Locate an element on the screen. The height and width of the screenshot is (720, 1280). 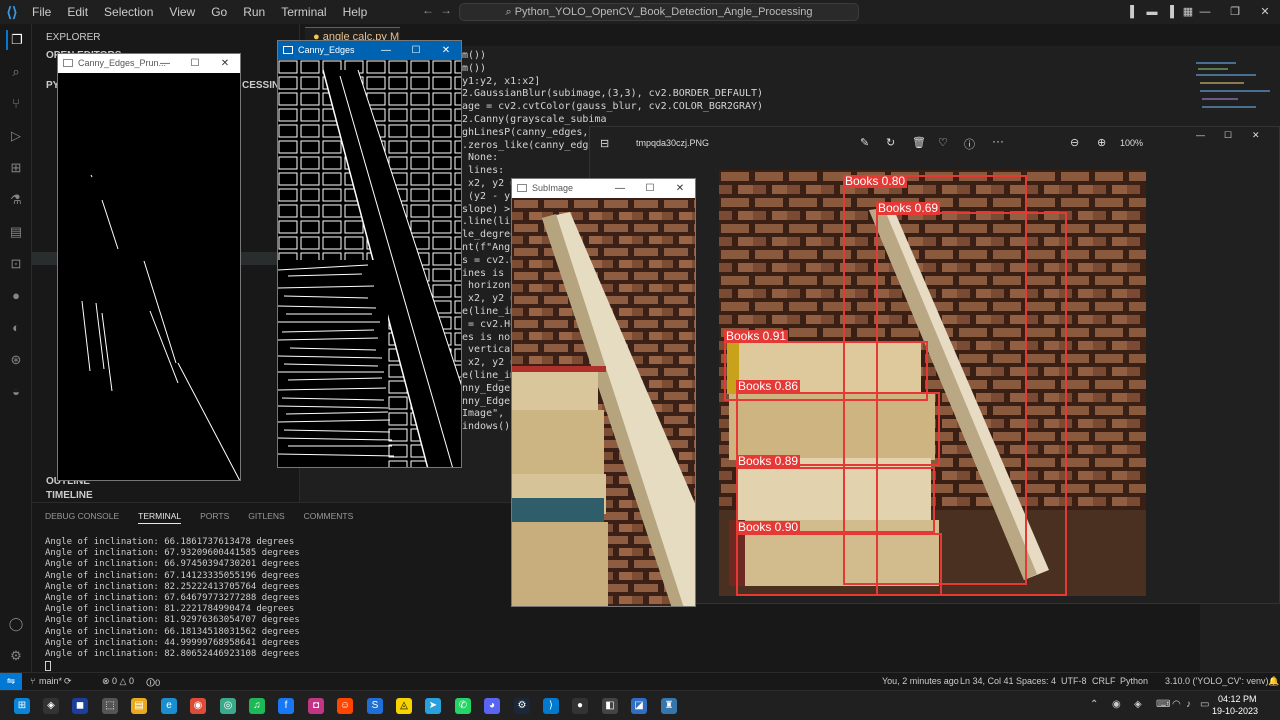
cursor-position: Ln 34, Col 41 is located at coordinates (987, 681).